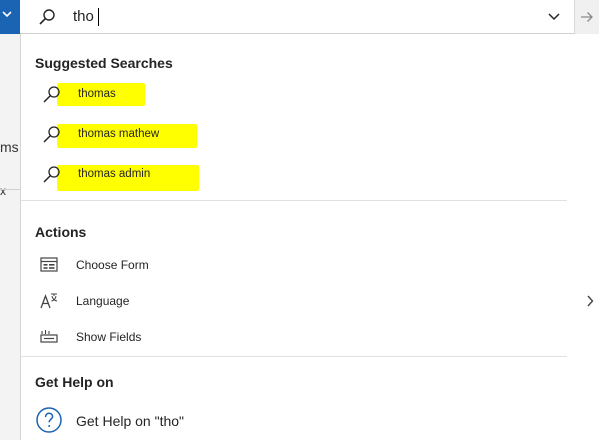  Describe the element at coordinates (130, 421) in the screenshot. I see `get-help-label: Get Help on "tho"` at that location.